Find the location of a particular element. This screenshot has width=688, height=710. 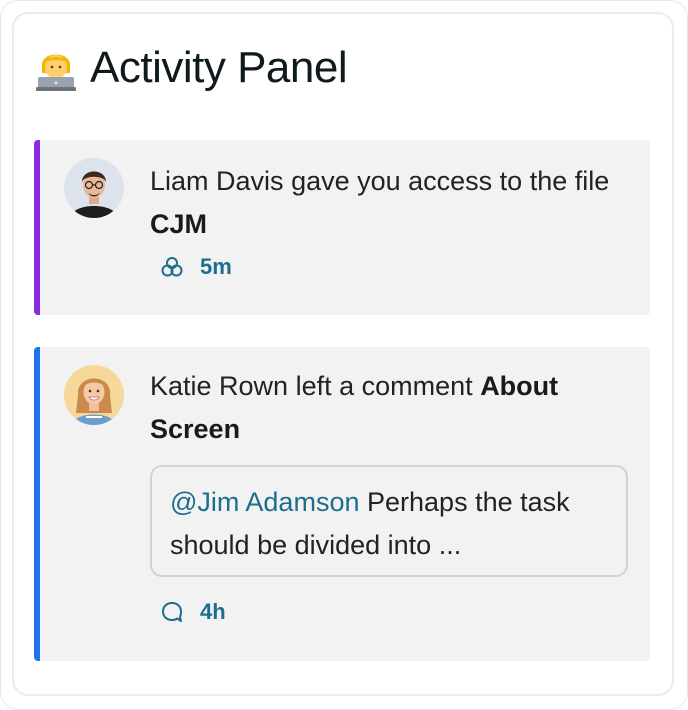

comment-icon is located at coordinates (172, 612).